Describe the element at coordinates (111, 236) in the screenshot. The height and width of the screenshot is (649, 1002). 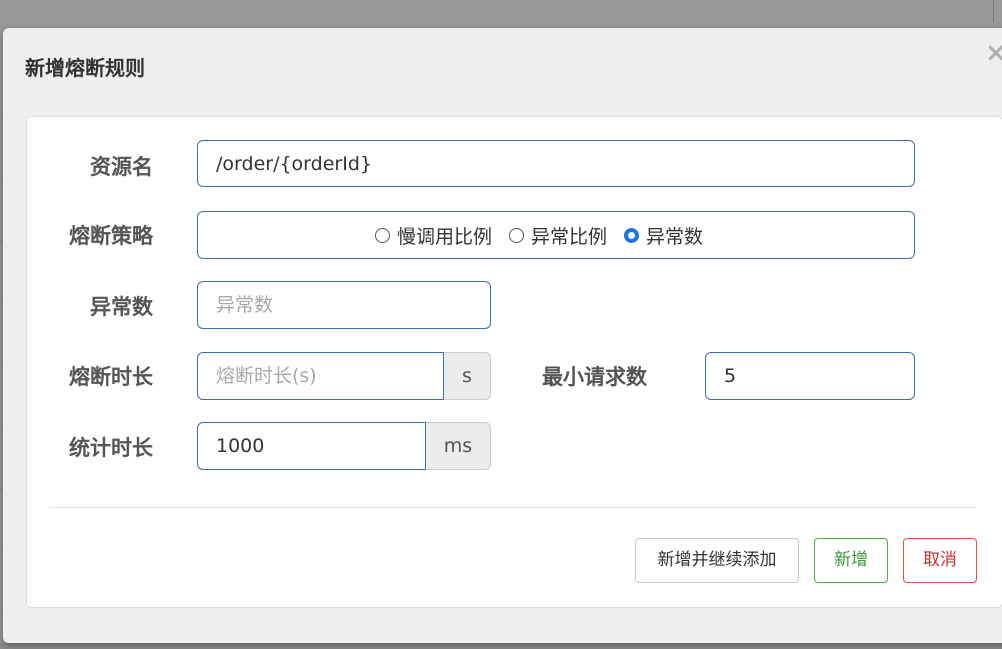
I see `strategy-label: 熔断策略` at that location.